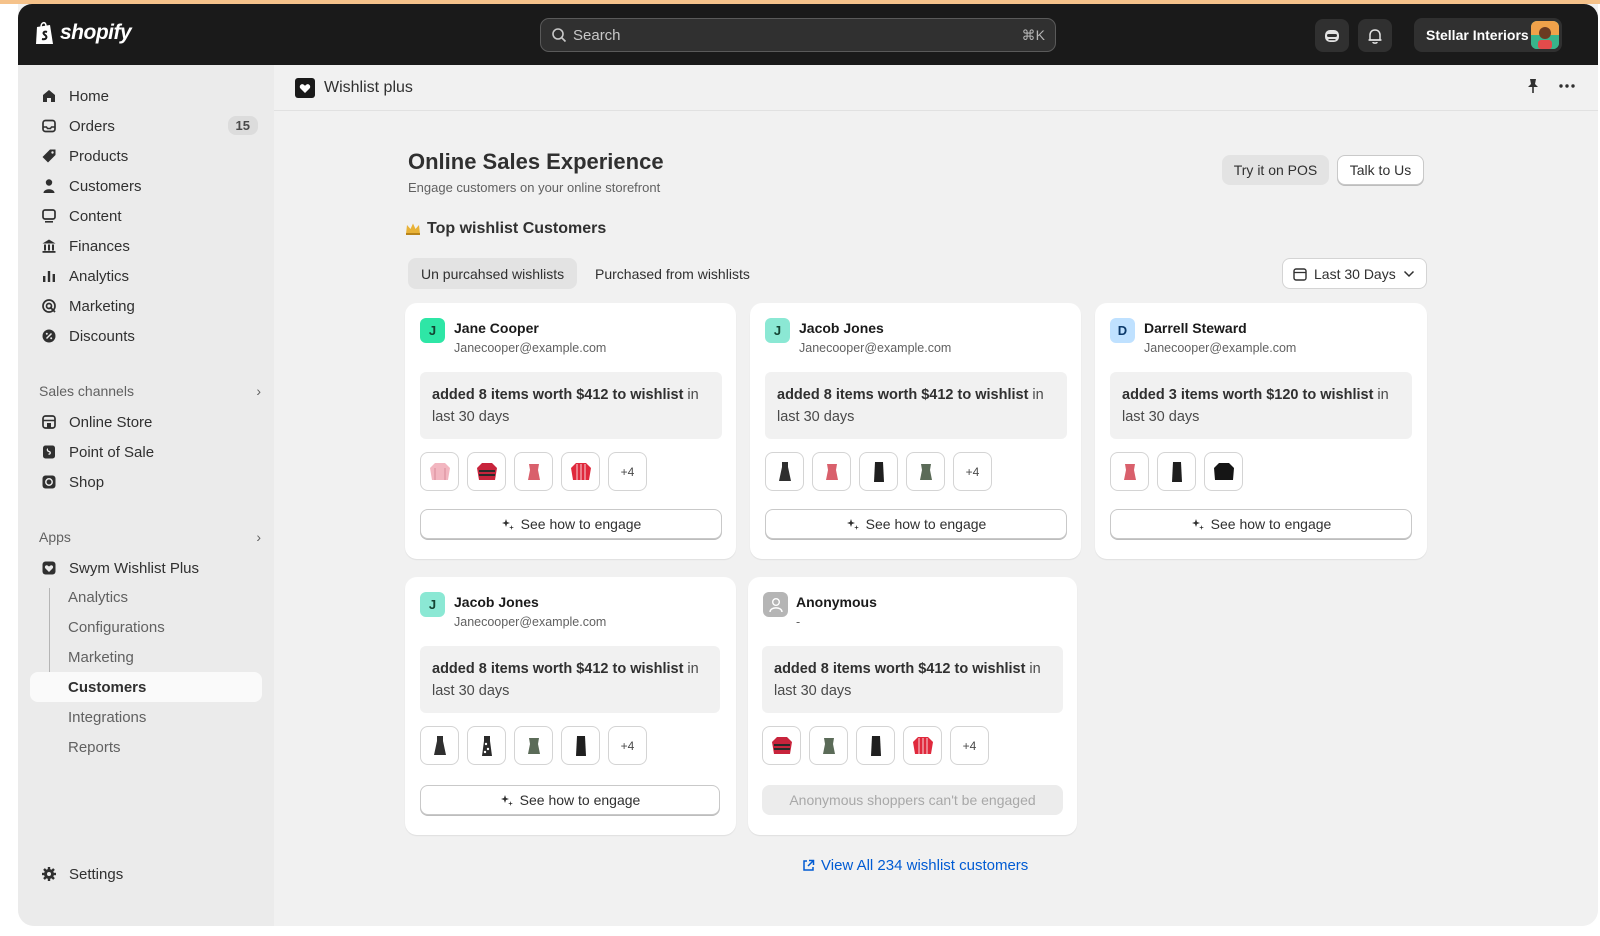 Image resolution: width=1600 pixels, height=936 pixels. I want to click on customer-avatar: J, so click(432, 604).